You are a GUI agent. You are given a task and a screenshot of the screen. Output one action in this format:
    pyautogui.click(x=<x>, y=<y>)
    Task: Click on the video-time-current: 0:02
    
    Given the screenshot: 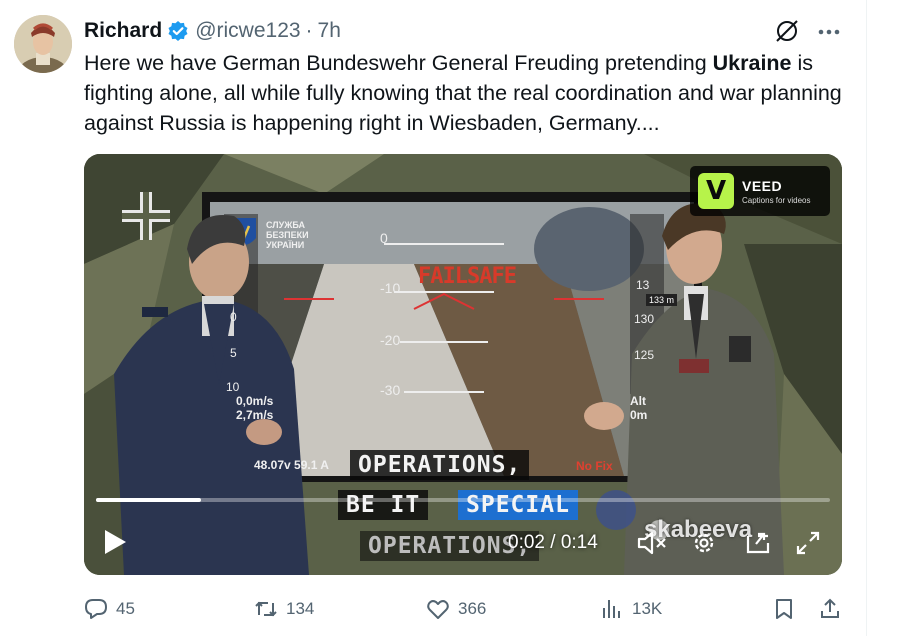 What is the action you would take?
    pyautogui.click(x=526, y=542)
    